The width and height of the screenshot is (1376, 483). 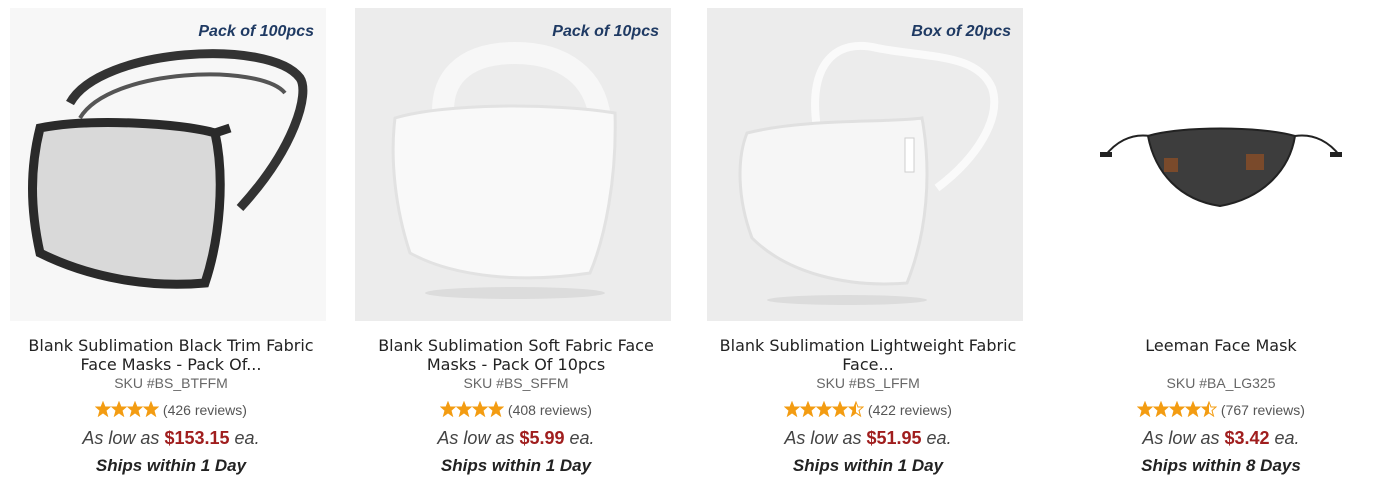 I want to click on price-line: As low as $51.95 ea., so click(x=868, y=438).